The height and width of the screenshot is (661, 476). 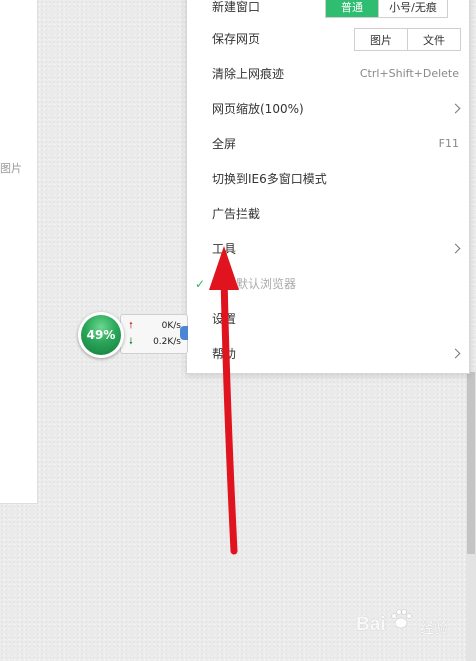 What do you see at coordinates (258, 109) in the screenshot?
I see `menu-item-label: 网页缩放(100%)` at bounding box center [258, 109].